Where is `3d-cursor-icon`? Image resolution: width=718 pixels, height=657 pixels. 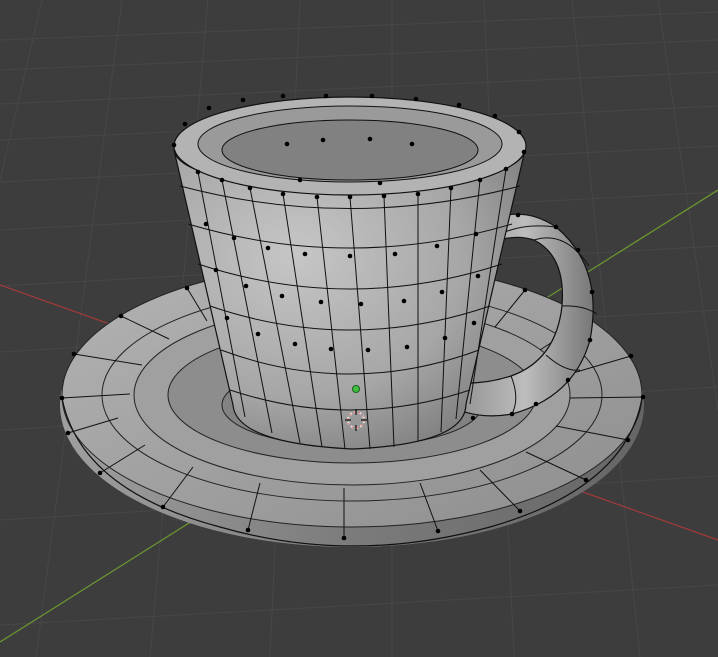
3d-cursor-icon is located at coordinates (356, 420).